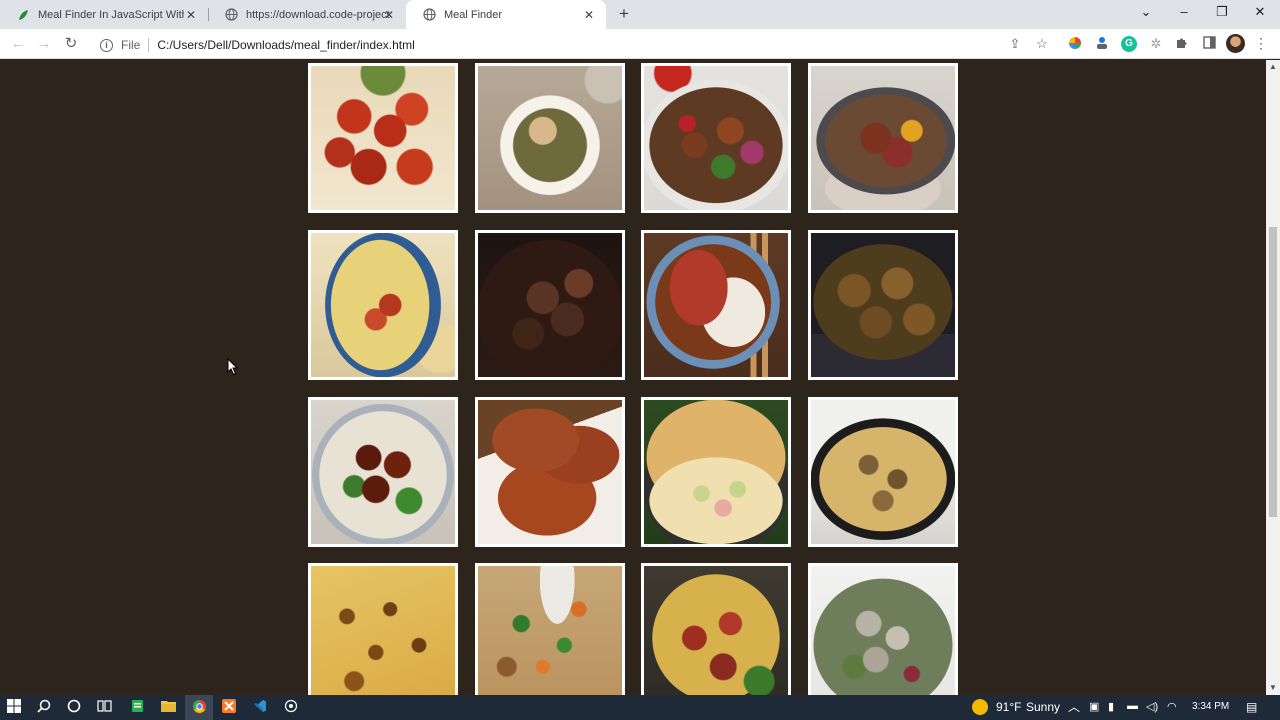 The image size is (1280, 720). I want to click on tab-meal-finder-tutorial: Meal Finder In JavaScript With So ✕, so click(104, 14).